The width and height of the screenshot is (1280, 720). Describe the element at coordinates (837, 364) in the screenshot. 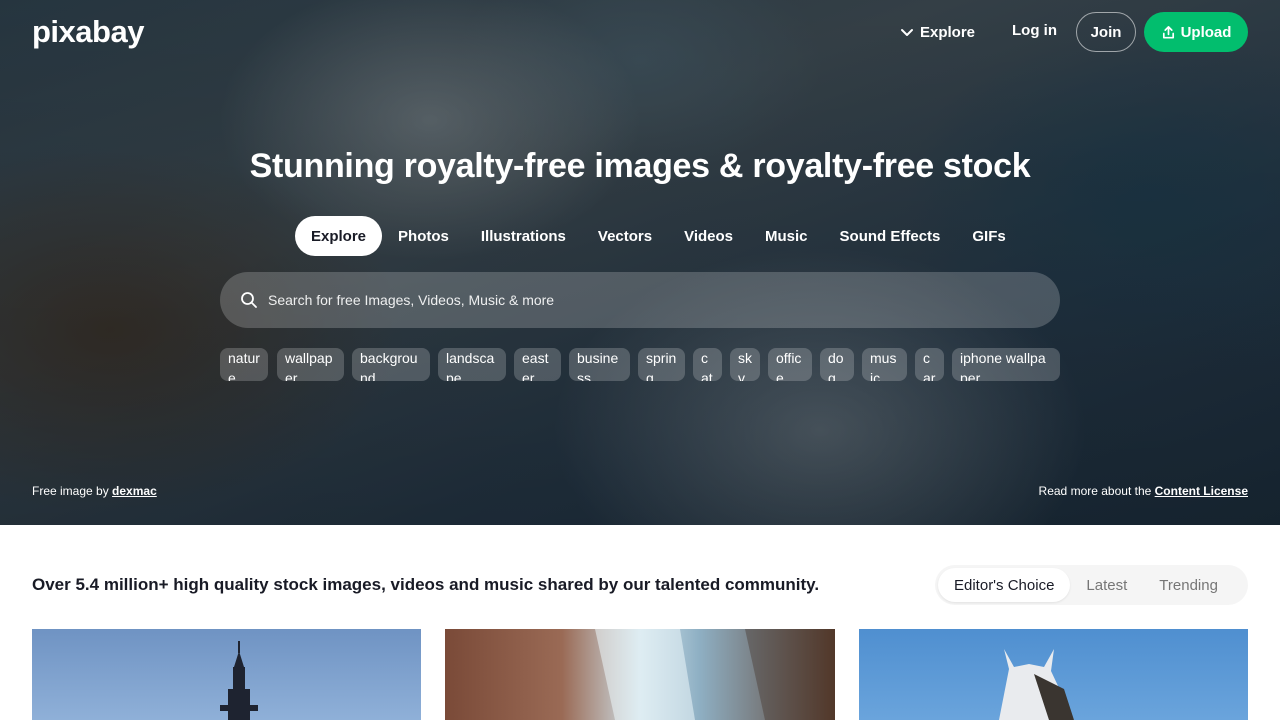

I see `search-chip: dog` at that location.